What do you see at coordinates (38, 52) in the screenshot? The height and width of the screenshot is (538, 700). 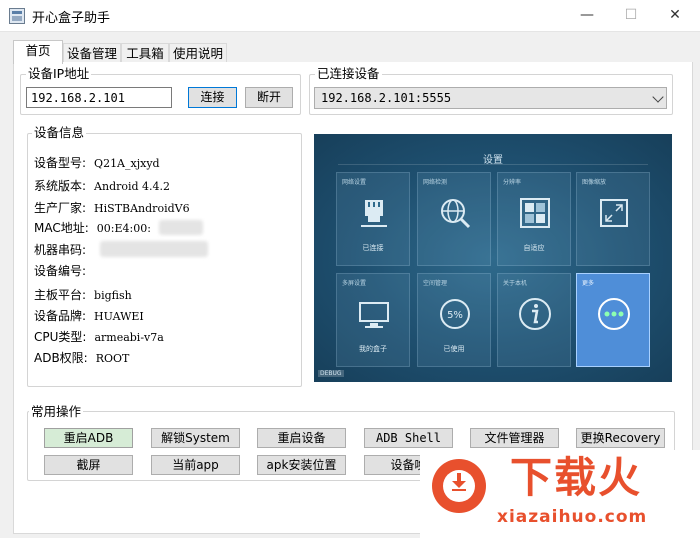 I see `tab-home: 首页` at bounding box center [38, 52].